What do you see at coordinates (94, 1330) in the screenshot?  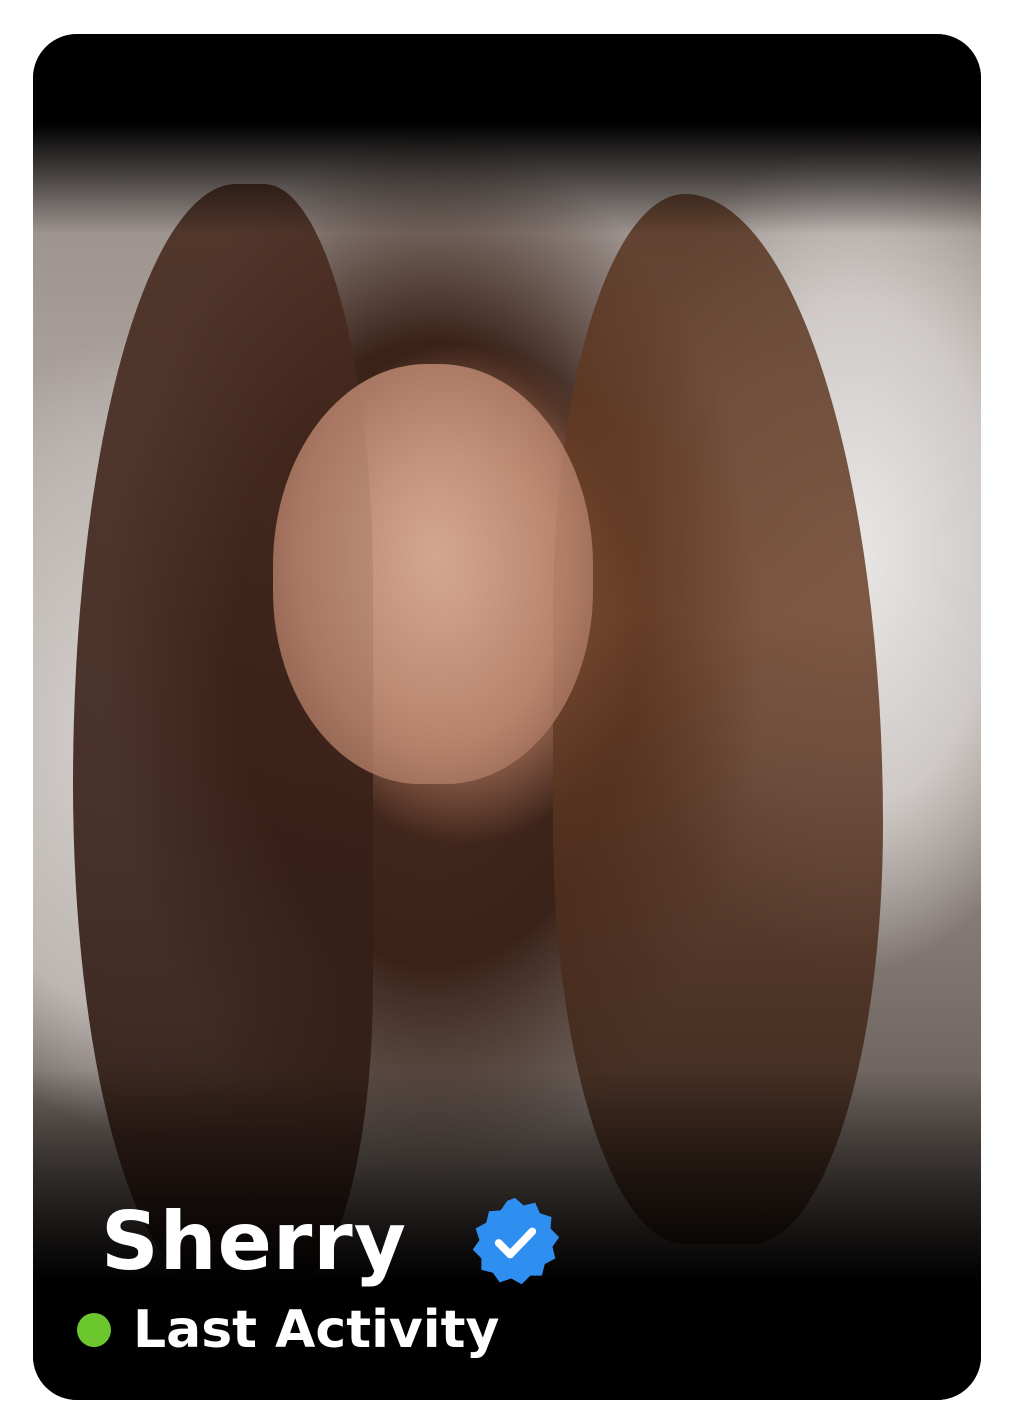 I see `online-dot-icon` at bounding box center [94, 1330].